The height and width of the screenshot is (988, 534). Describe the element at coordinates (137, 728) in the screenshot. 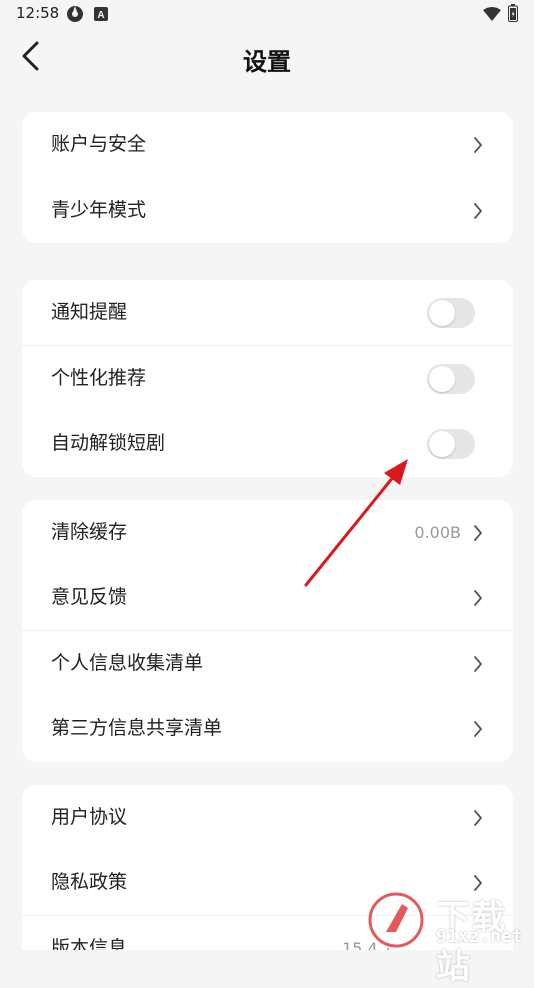

I see `third-party-sharing-label: 第三方信息共享清单` at that location.